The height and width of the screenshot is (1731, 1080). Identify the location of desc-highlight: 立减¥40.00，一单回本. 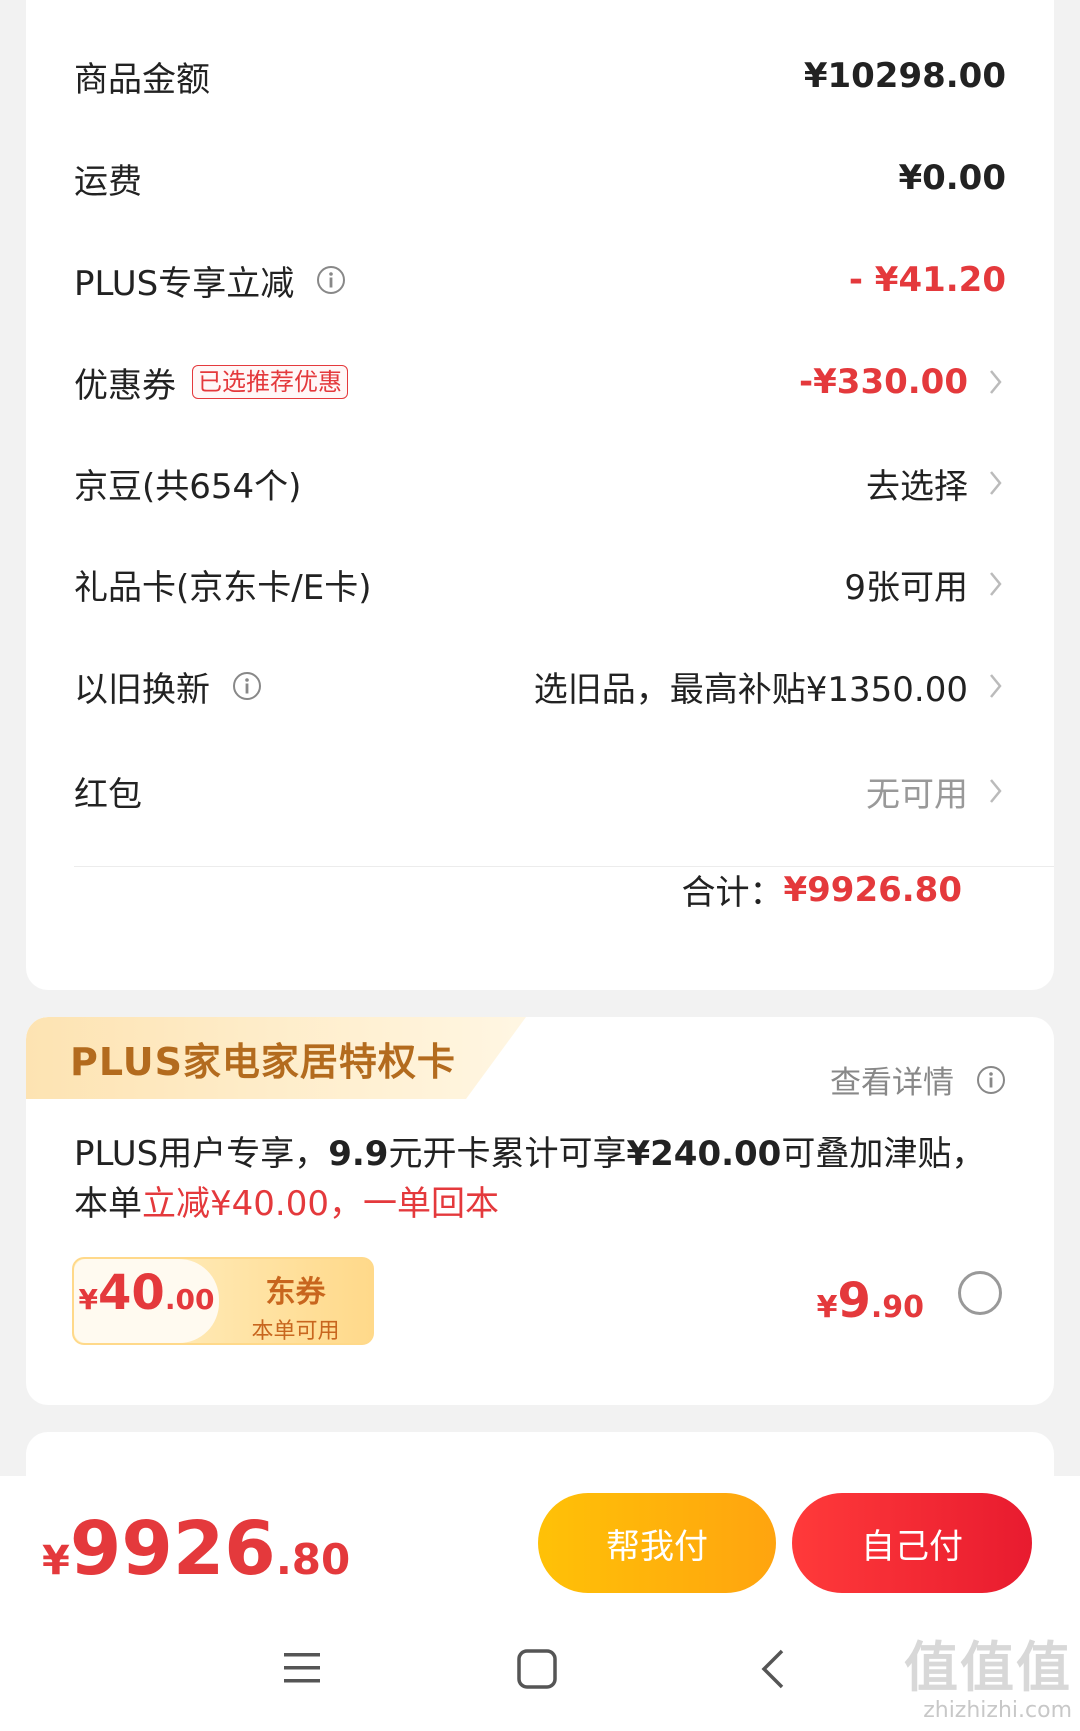
(320, 1204).